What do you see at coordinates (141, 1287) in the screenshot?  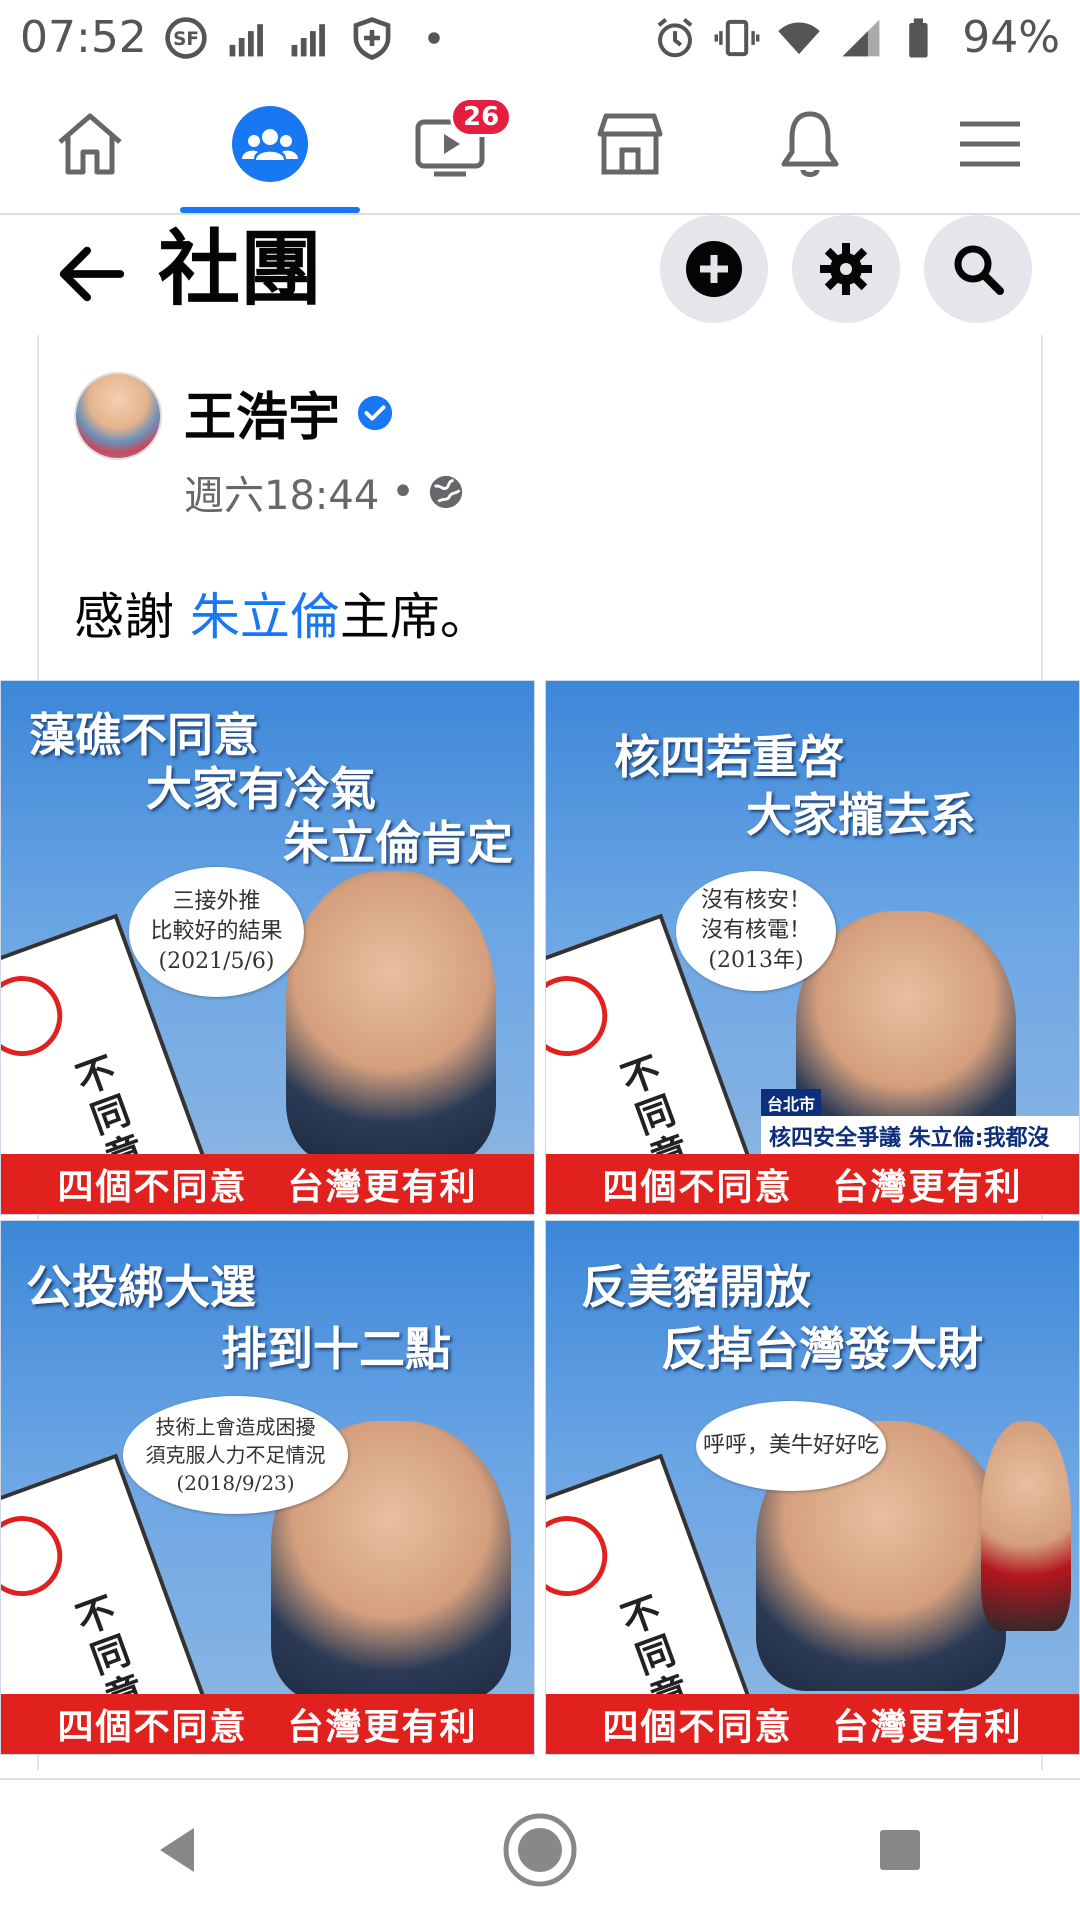 I see `image-headline: 公投綁大選` at bounding box center [141, 1287].